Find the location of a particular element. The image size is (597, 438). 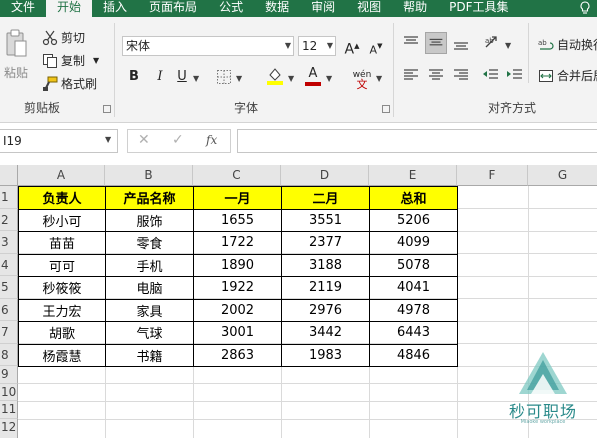

select-all-corner is located at coordinates (9, 175).